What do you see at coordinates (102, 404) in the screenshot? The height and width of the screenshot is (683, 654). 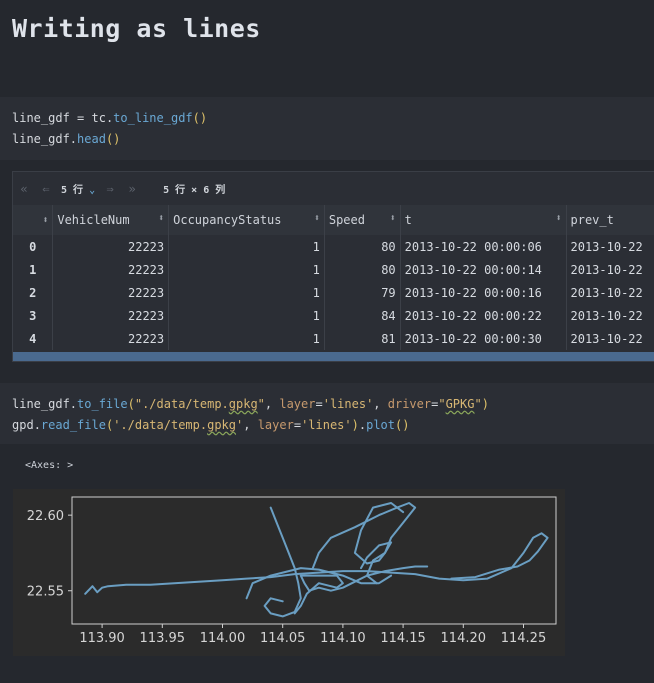 I see `code-token: to_file` at bounding box center [102, 404].